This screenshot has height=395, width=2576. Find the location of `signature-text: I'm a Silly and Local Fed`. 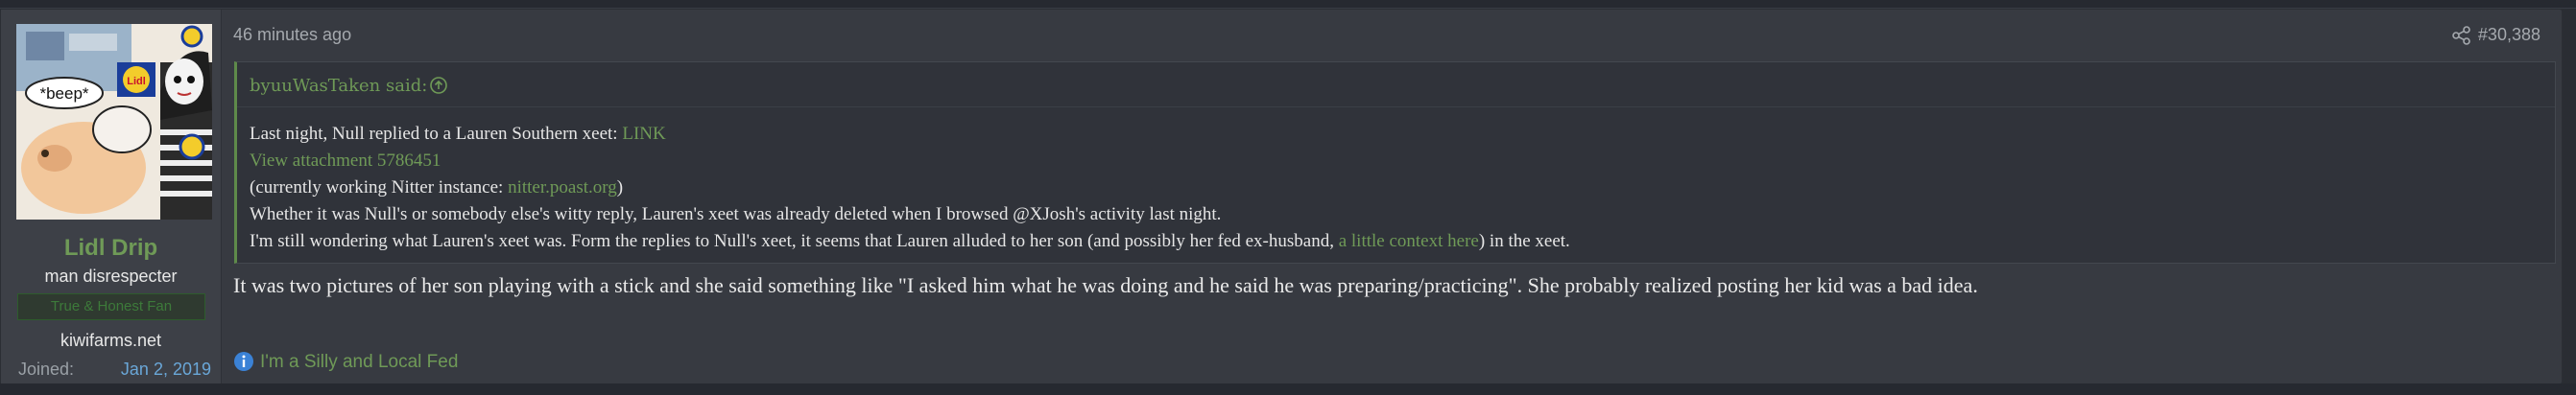

signature-text: I'm a Silly and Local Fed is located at coordinates (359, 362).